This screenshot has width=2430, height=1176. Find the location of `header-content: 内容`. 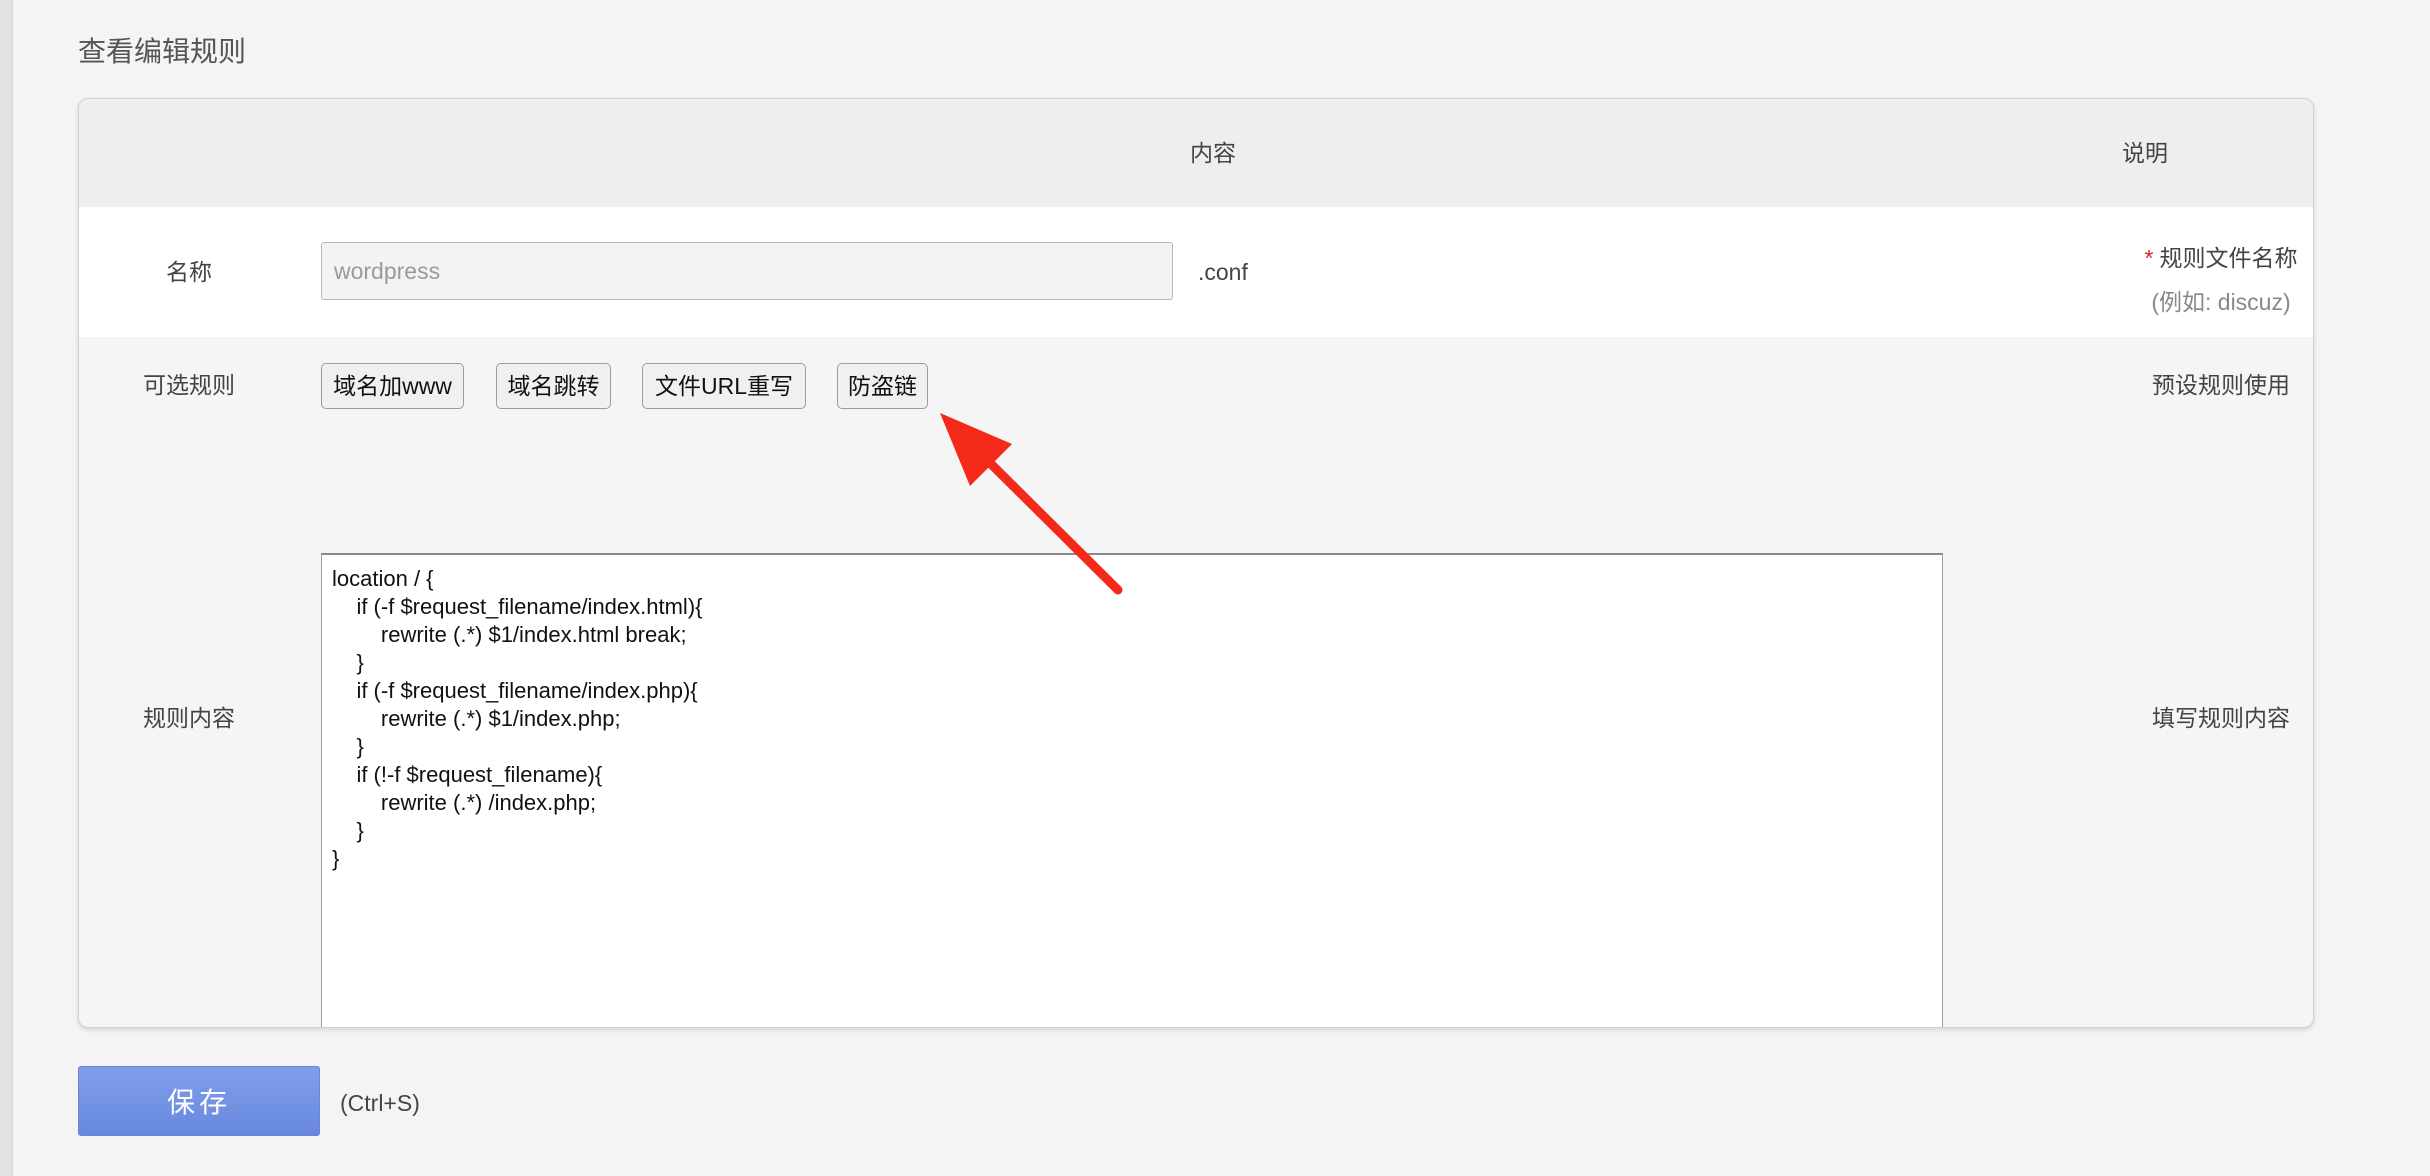

header-content: 内容 is located at coordinates (1213, 153).